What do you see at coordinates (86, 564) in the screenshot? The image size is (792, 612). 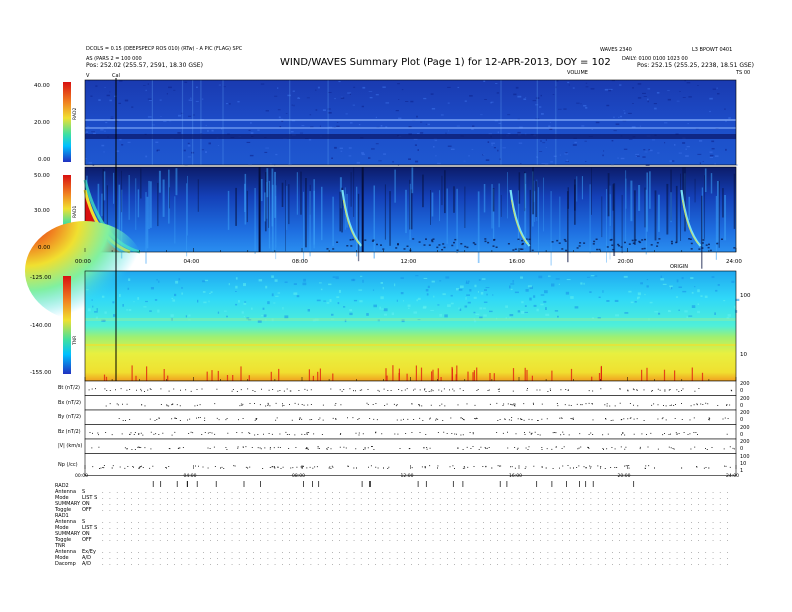 I see `status-row-value: A/D` at bounding box center [86, 564].